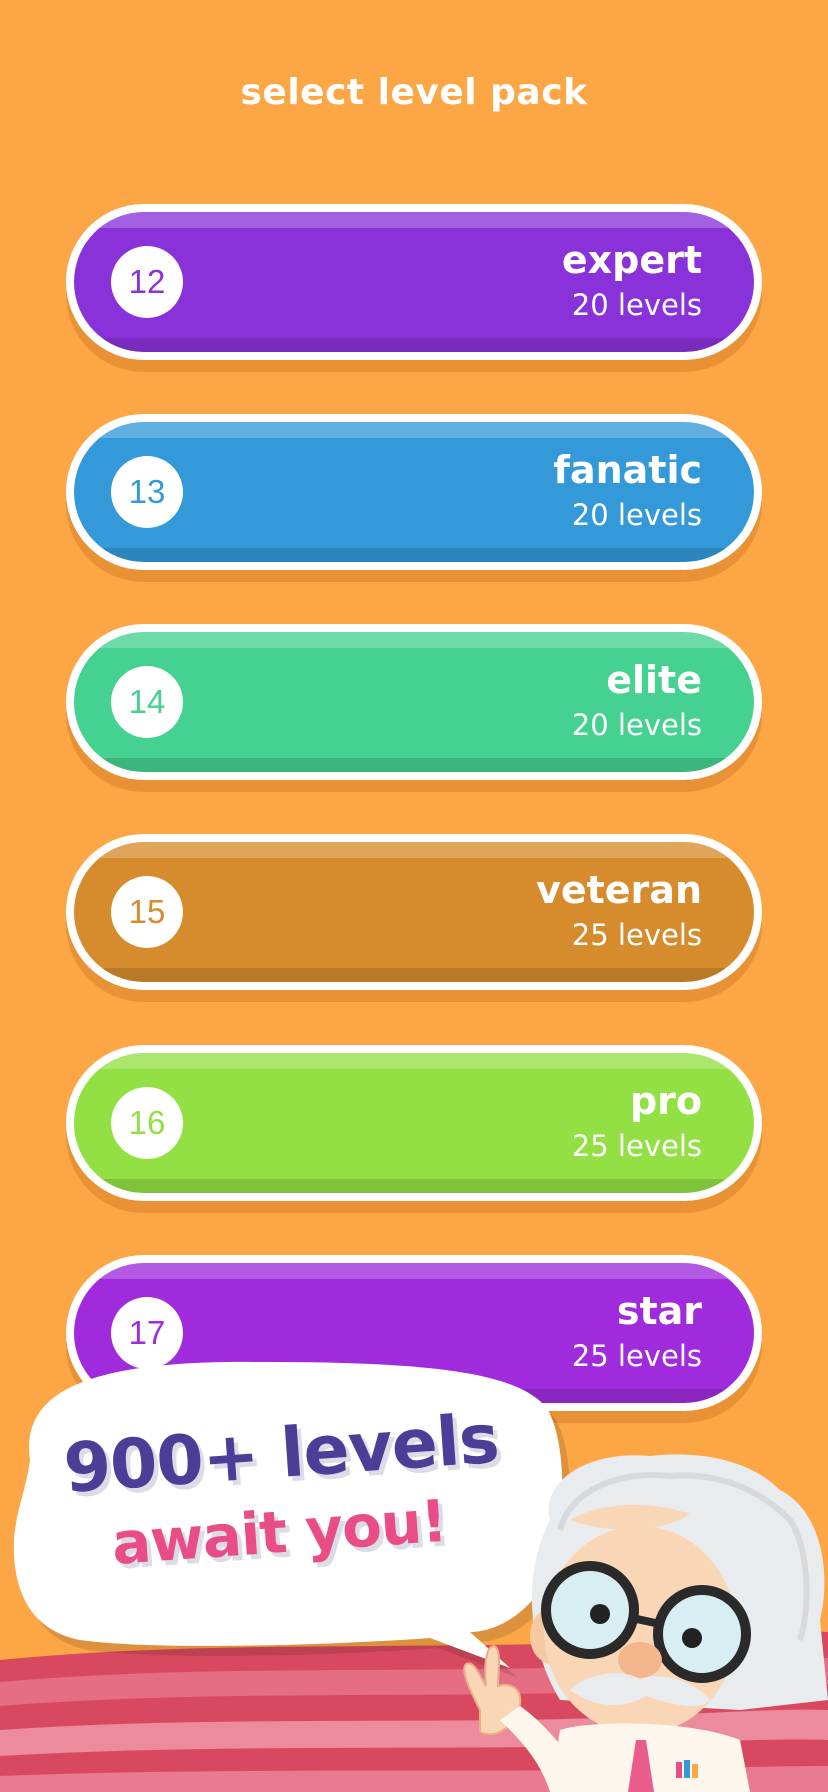 The height and width of the screenshot is (1792, 828). I want to click on pack-name: elite, so click(654, 680).